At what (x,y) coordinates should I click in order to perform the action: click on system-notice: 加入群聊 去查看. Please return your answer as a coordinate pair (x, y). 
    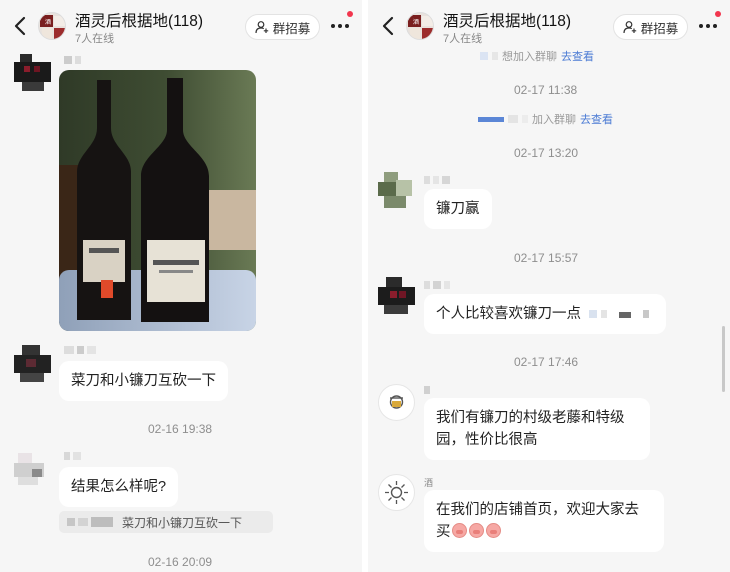
    Looking at the image, I should click on (545, 119).